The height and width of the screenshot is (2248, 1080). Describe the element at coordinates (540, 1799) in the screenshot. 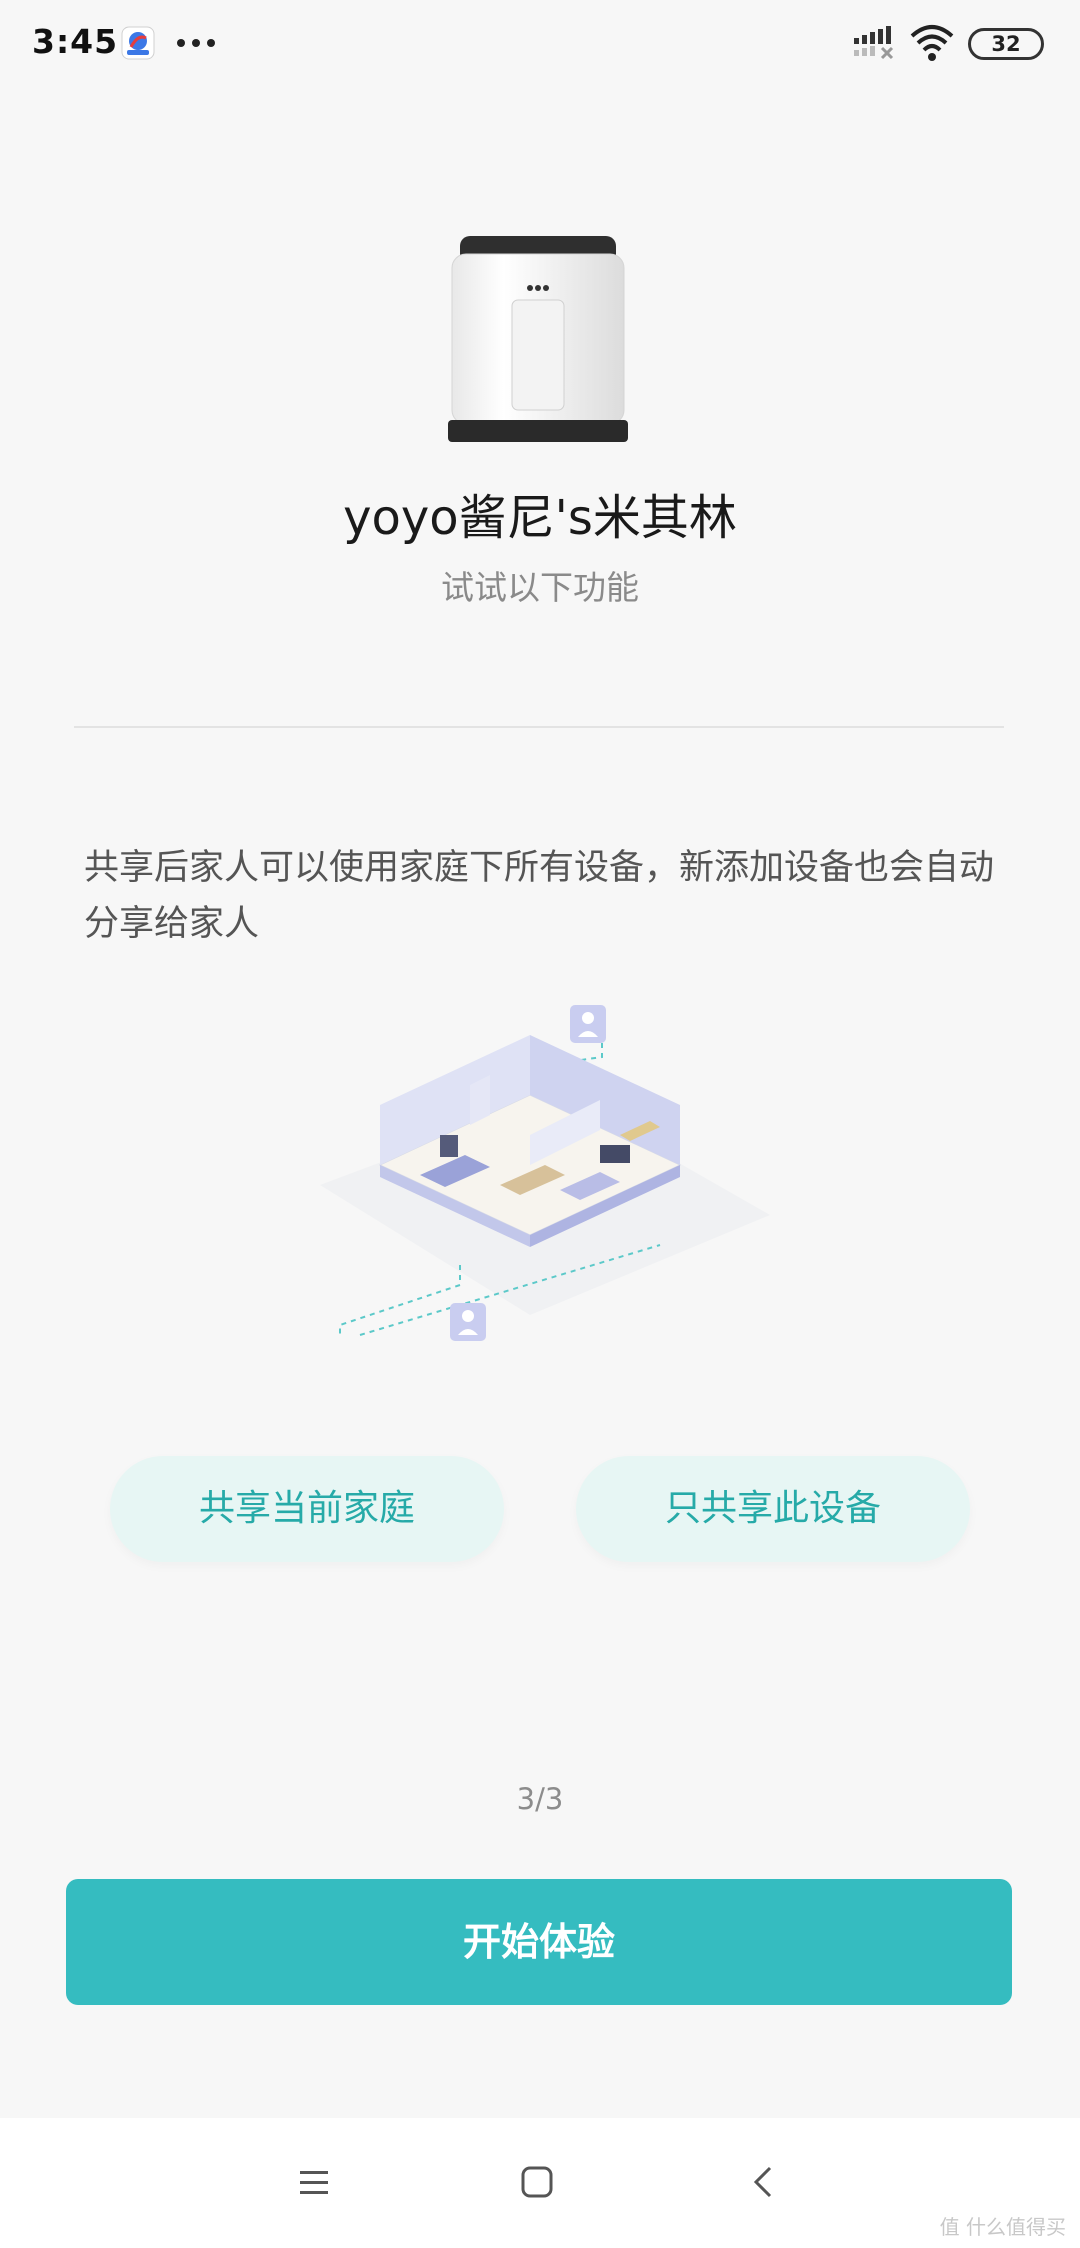

I see `page-indicator: 3/3` at that location.